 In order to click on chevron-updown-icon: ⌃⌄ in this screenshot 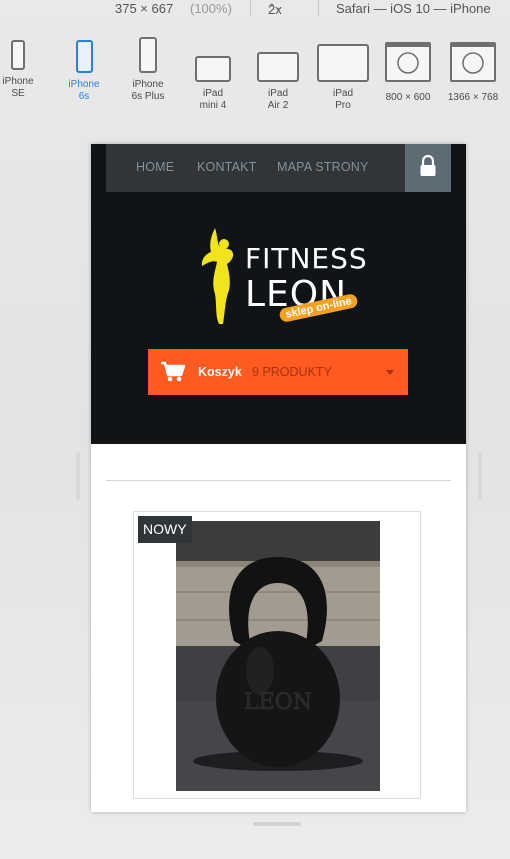, I will do `click(276, 7)`.